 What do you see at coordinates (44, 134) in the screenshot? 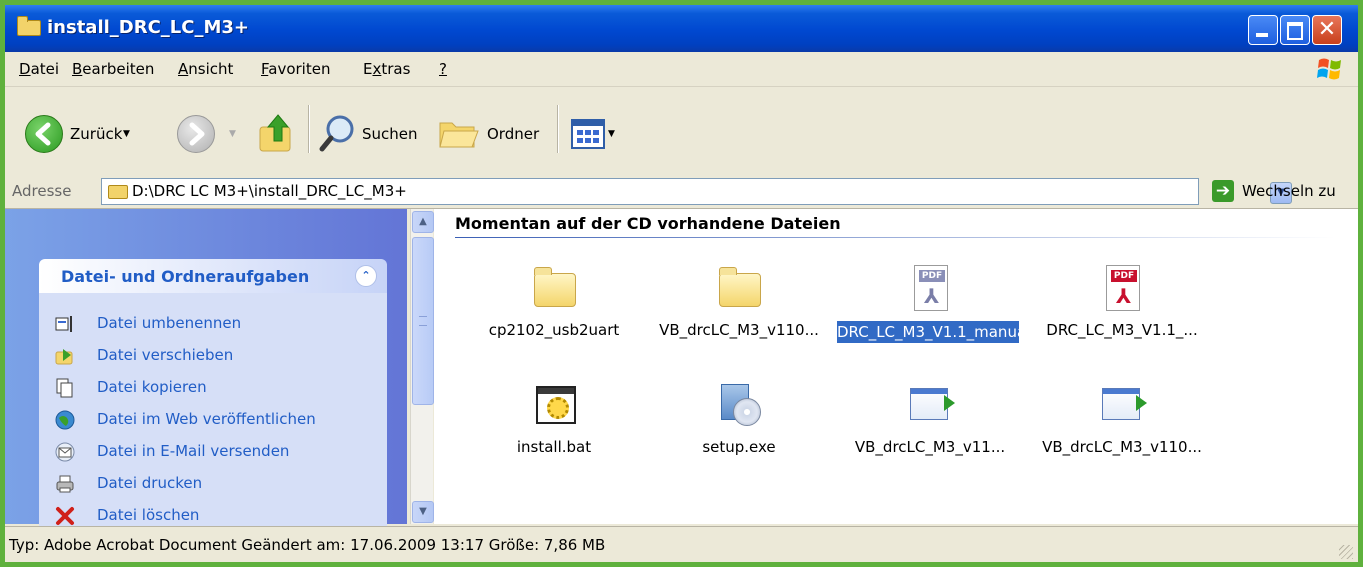
I see `back-arrow-icon` at bounding box center [44, 134].